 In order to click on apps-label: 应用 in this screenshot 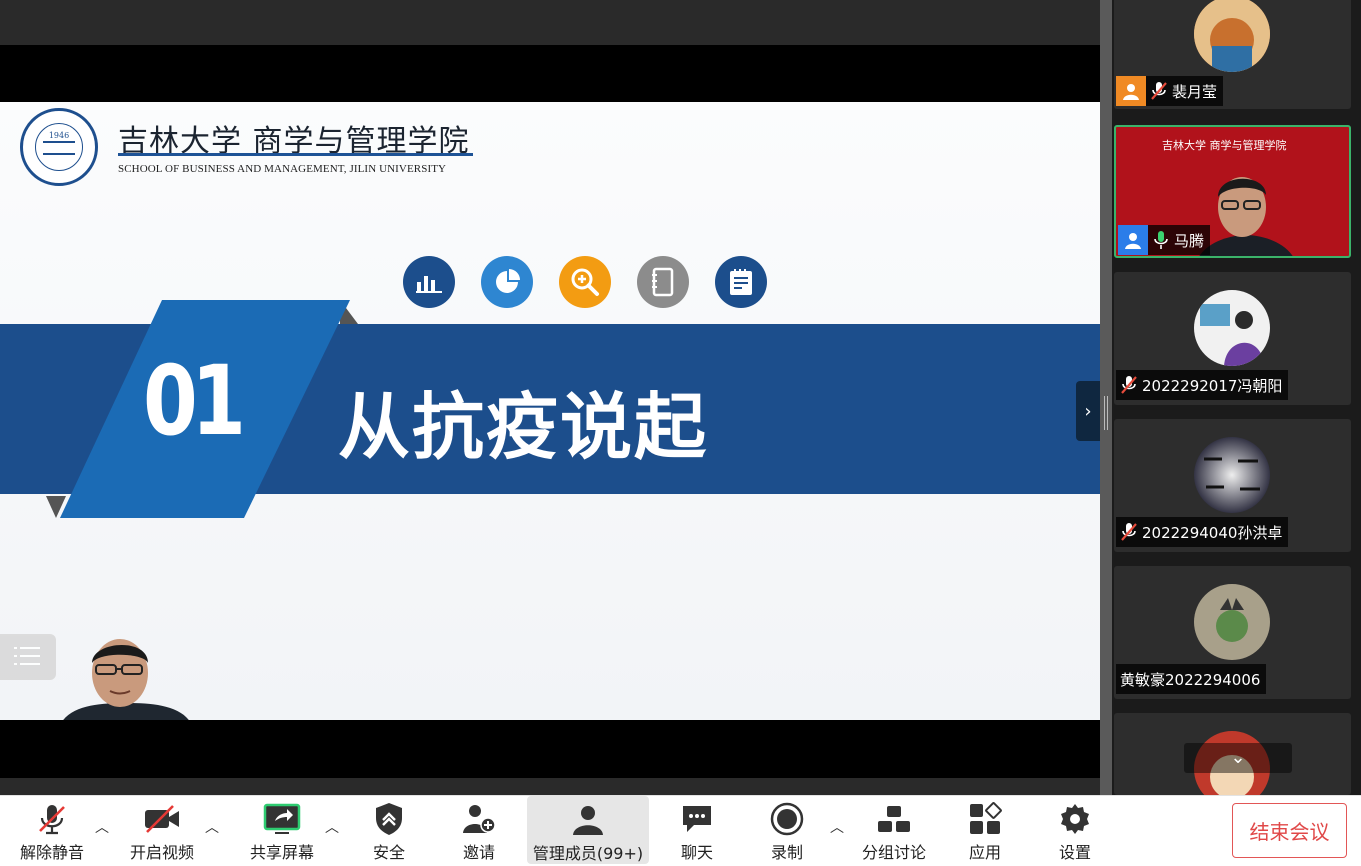, I will do `click(984, 852)`.